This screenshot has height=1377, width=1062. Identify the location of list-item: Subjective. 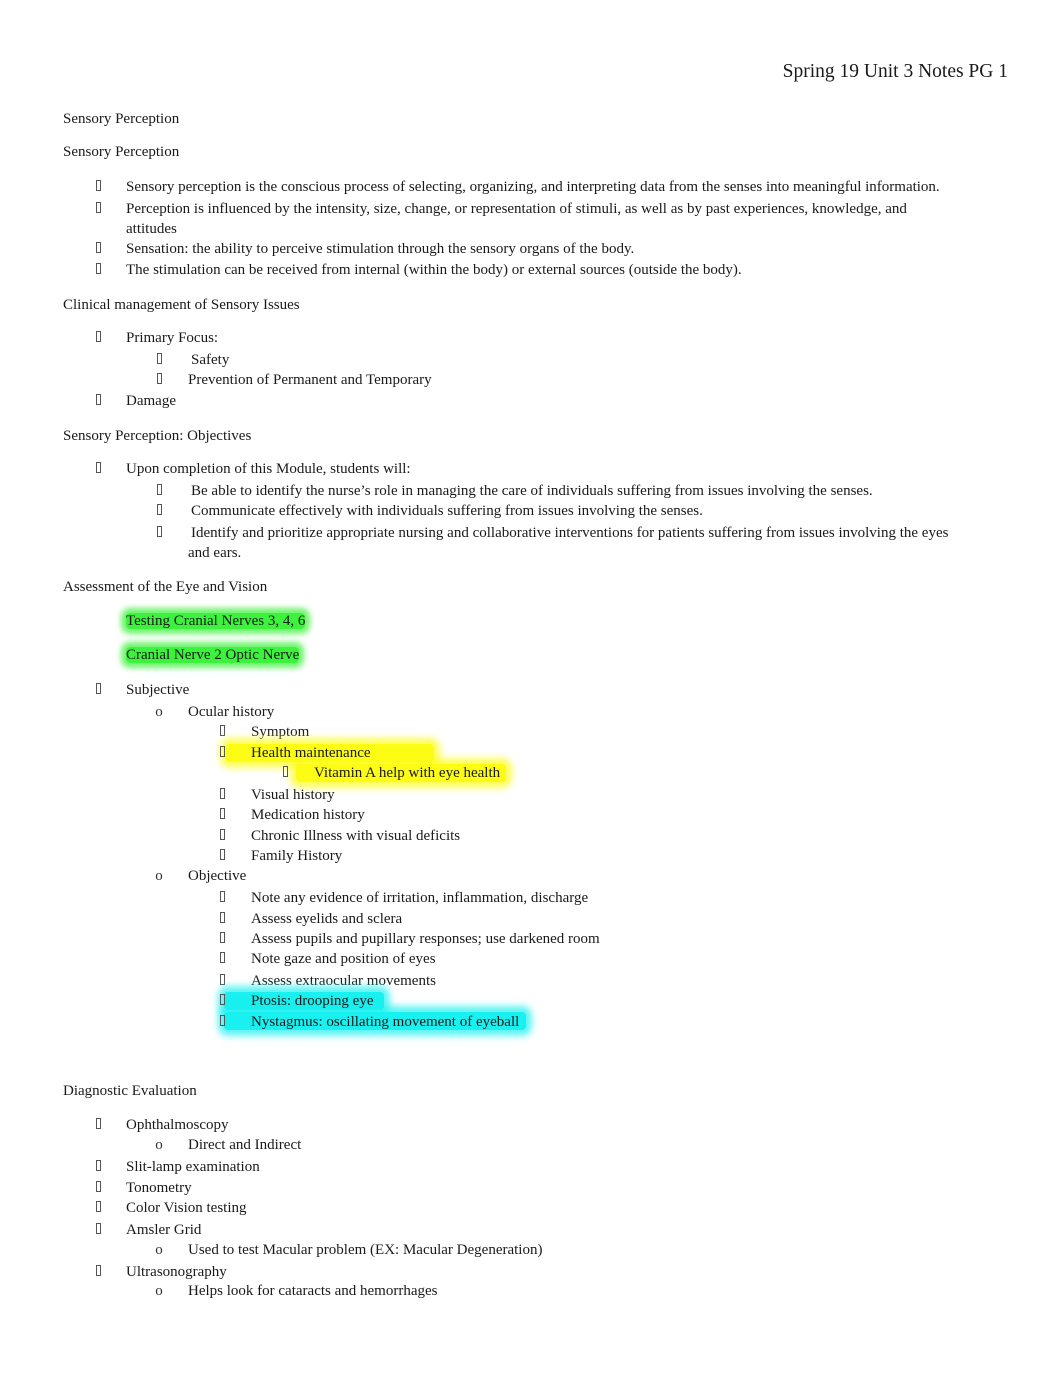
(158, 690).